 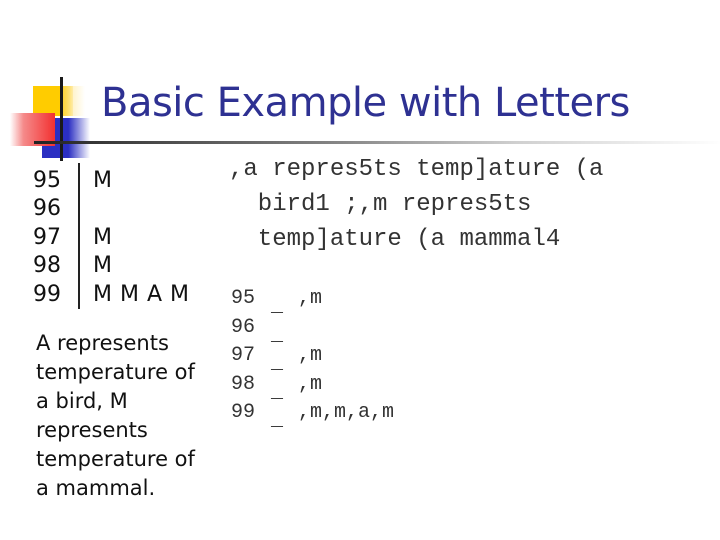 I want to click on stem-row: 98 M, so click(x=111, y=266).